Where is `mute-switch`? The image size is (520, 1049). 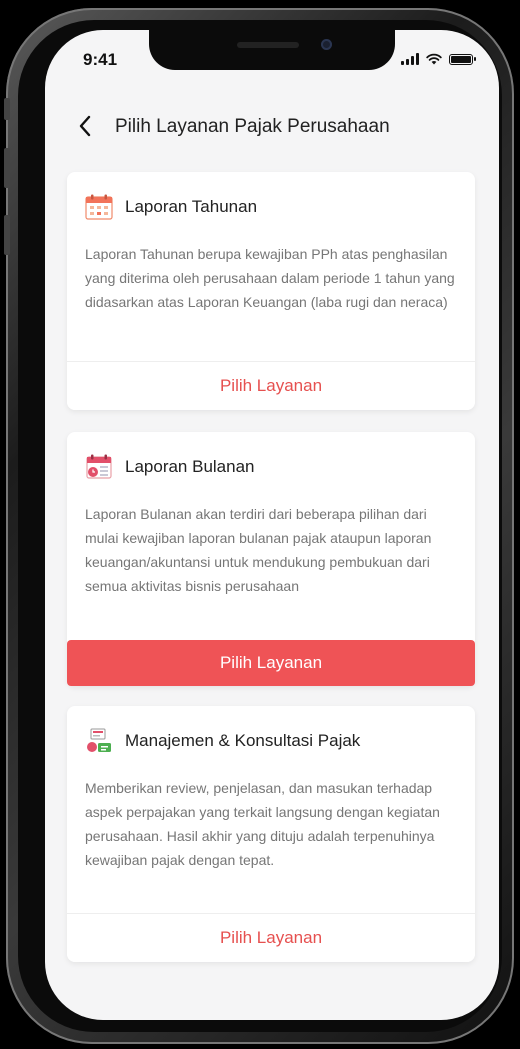 mute-switch is located at coordinates (7, 109).